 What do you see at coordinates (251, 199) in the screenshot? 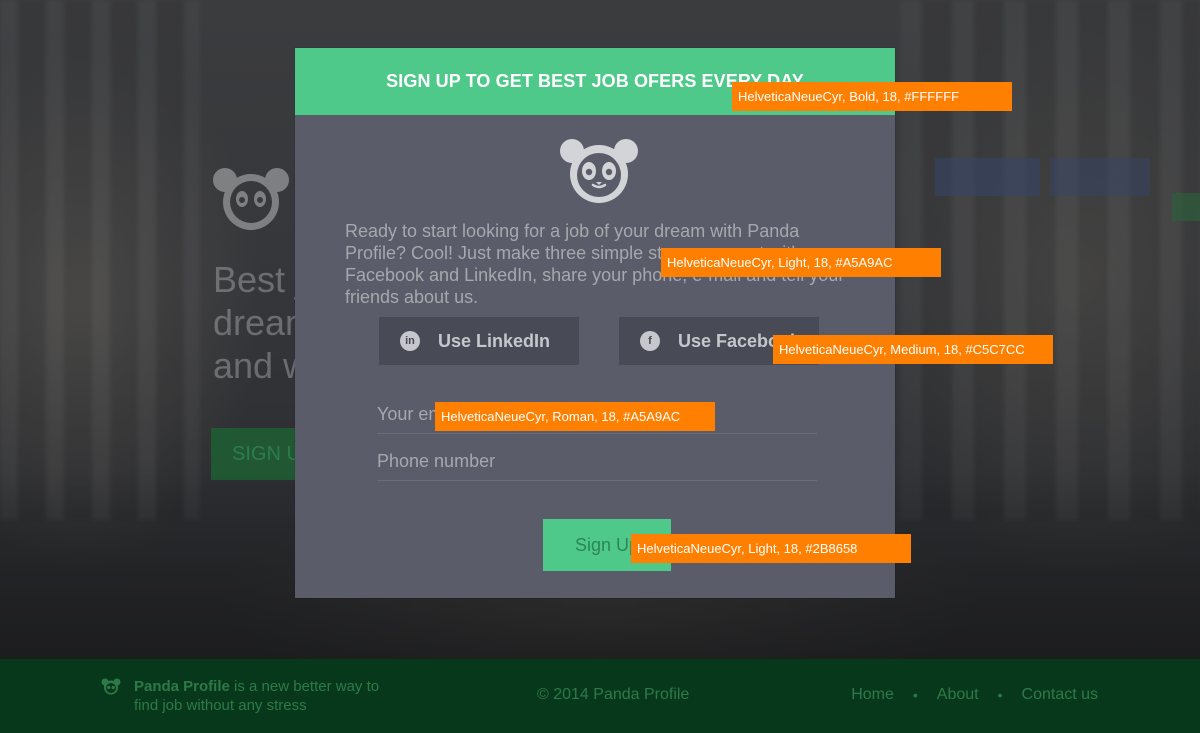
I see `hero-panda-logo-icon` at bounding box center [251, 199].